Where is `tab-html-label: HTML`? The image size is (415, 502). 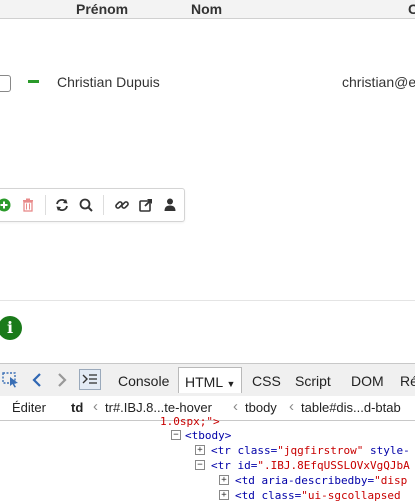
tab-html-label: HTML is located at coordinates (204, 382).